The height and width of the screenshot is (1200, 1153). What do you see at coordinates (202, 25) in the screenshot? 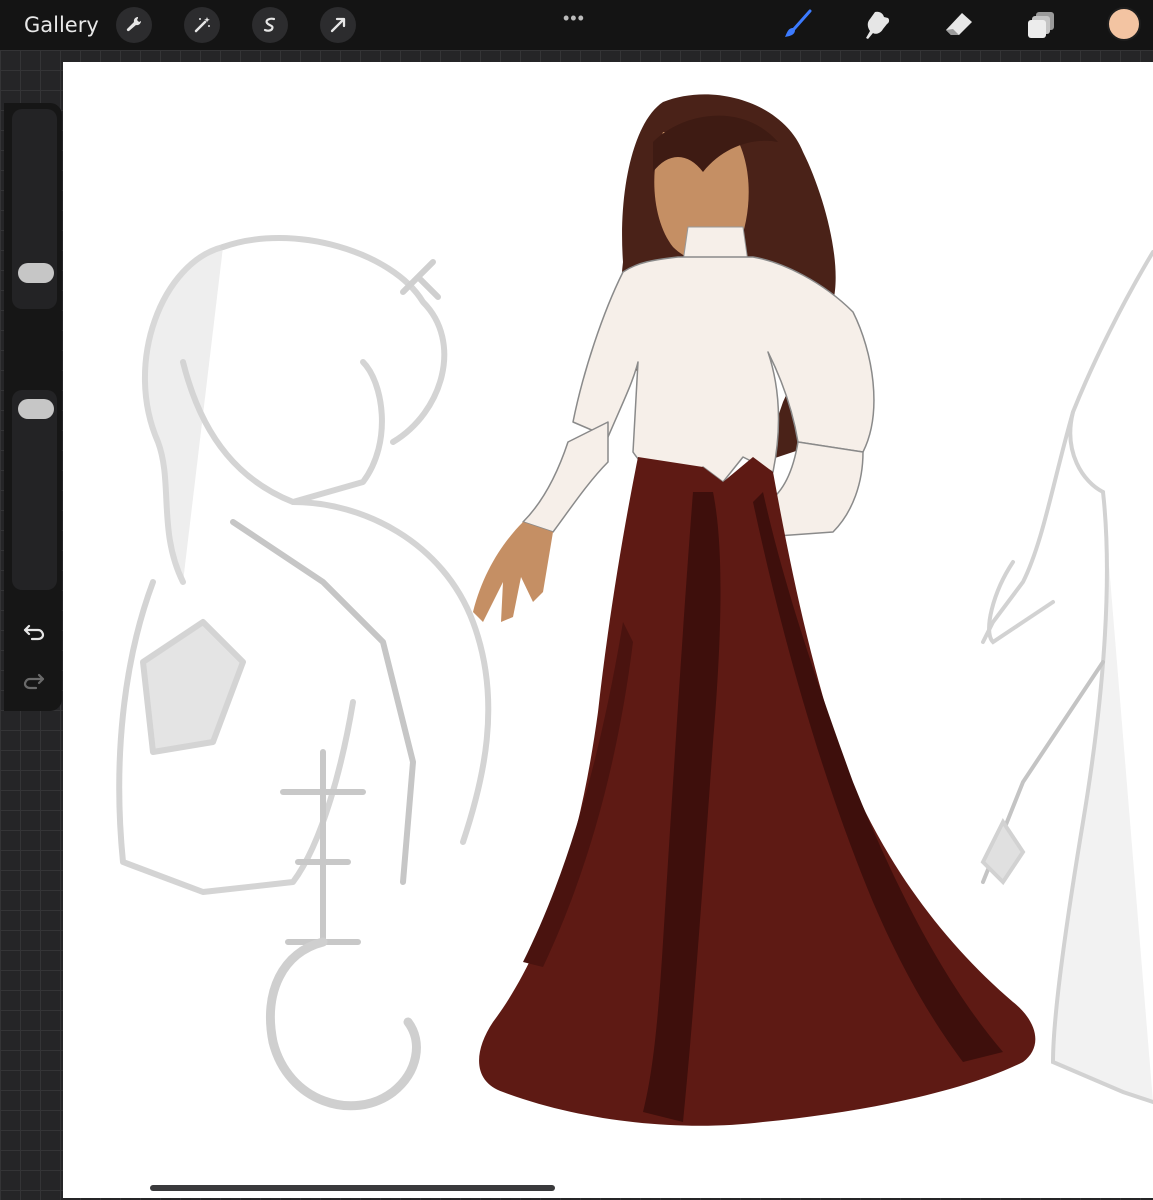
I see `adjustments-wand-icon` at bounding box center [202, 25].